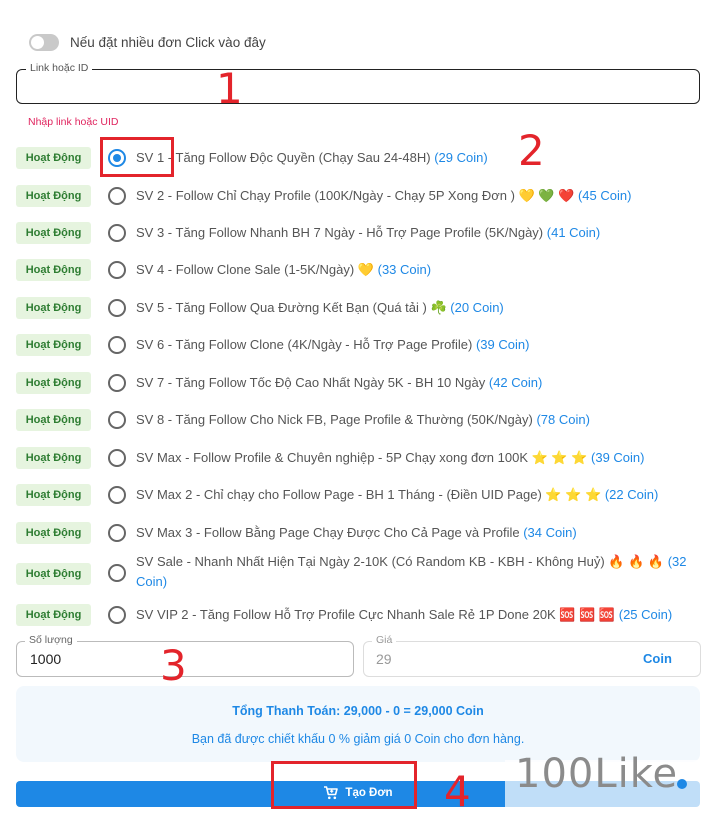  What do you see at coordinates (137, 157) in the screenshot?
I see `annotation-box-service` at bounding box center [137, 157].